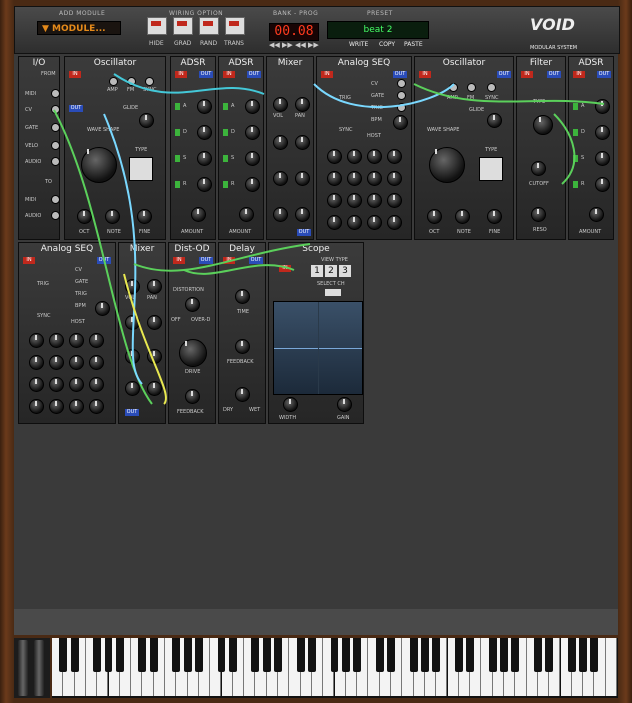 The width and height of the screenshot is (632, 703). Describe the element at coordinates (149, 81) in the screenshot. I see `osc1-sync-jack` at that location.